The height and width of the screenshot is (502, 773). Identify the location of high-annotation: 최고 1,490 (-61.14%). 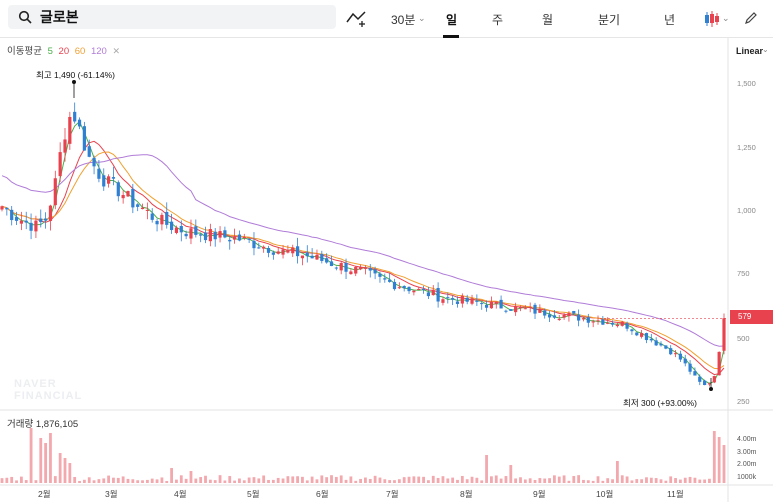
(75, 75).